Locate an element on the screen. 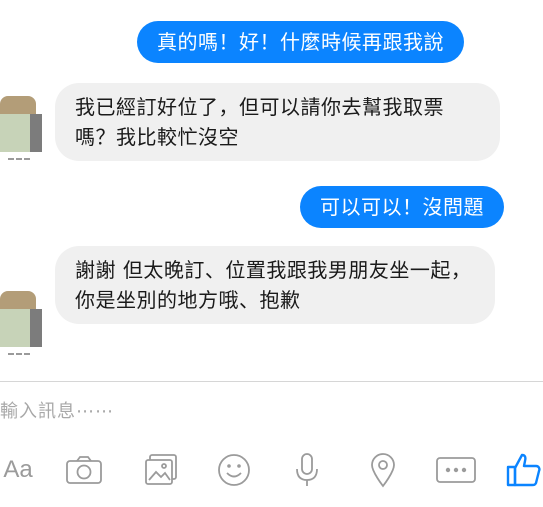 Image resolution: width=543 pixels, height=507 pixels. microphone-icon is located at coordinates (307, 470).